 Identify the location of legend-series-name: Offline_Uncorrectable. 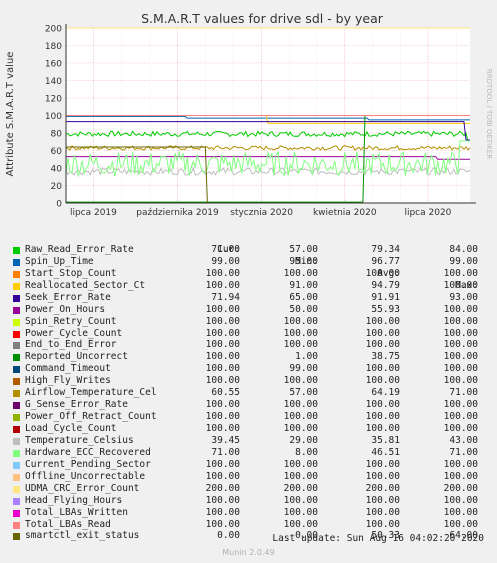
(85, 476).